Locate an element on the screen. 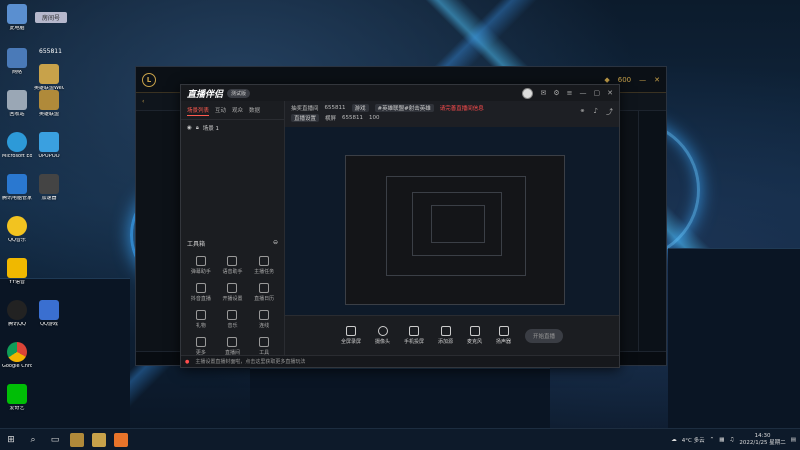 Image resolution: width=800 pixels, height=450 pixels. speaker-button: 扬声器 is located at coordinates (503, 335).